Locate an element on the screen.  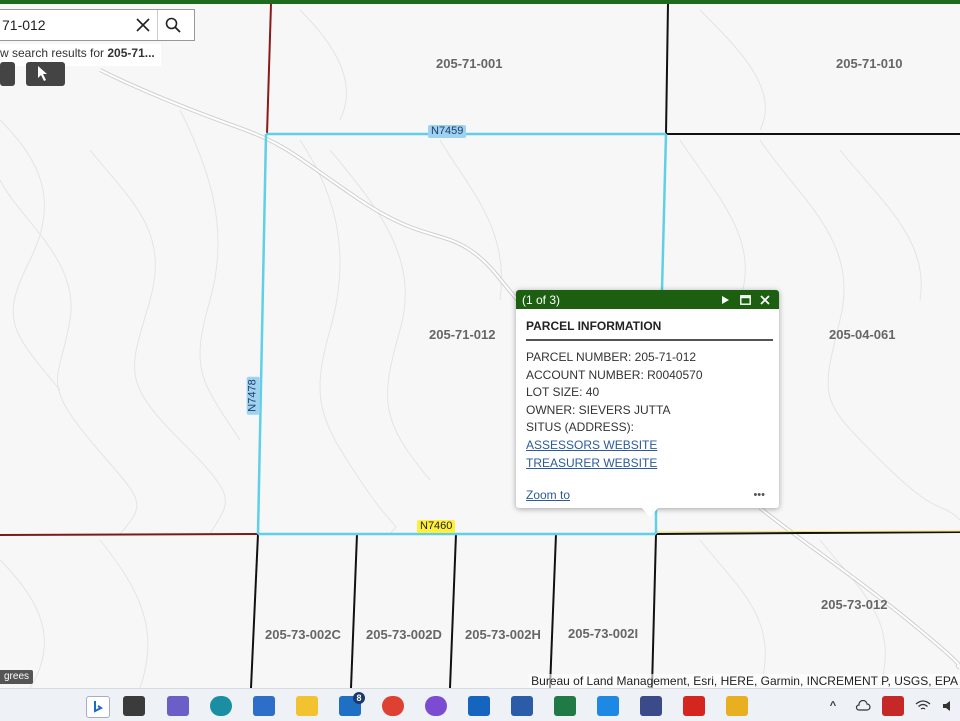
cursor-icon is located at coordinates (42, 73).